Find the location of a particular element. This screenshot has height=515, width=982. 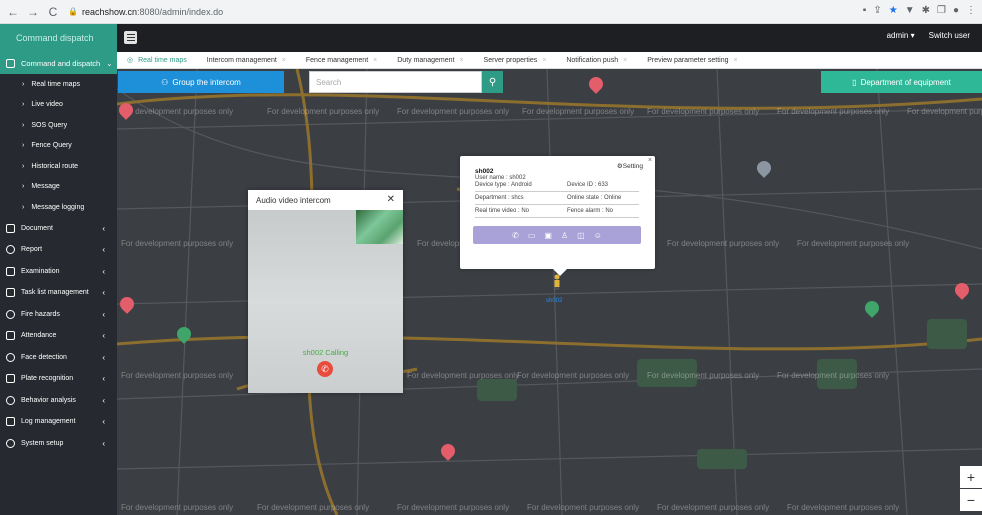

location-icon: ◎ is located at coordinates (130, 60).